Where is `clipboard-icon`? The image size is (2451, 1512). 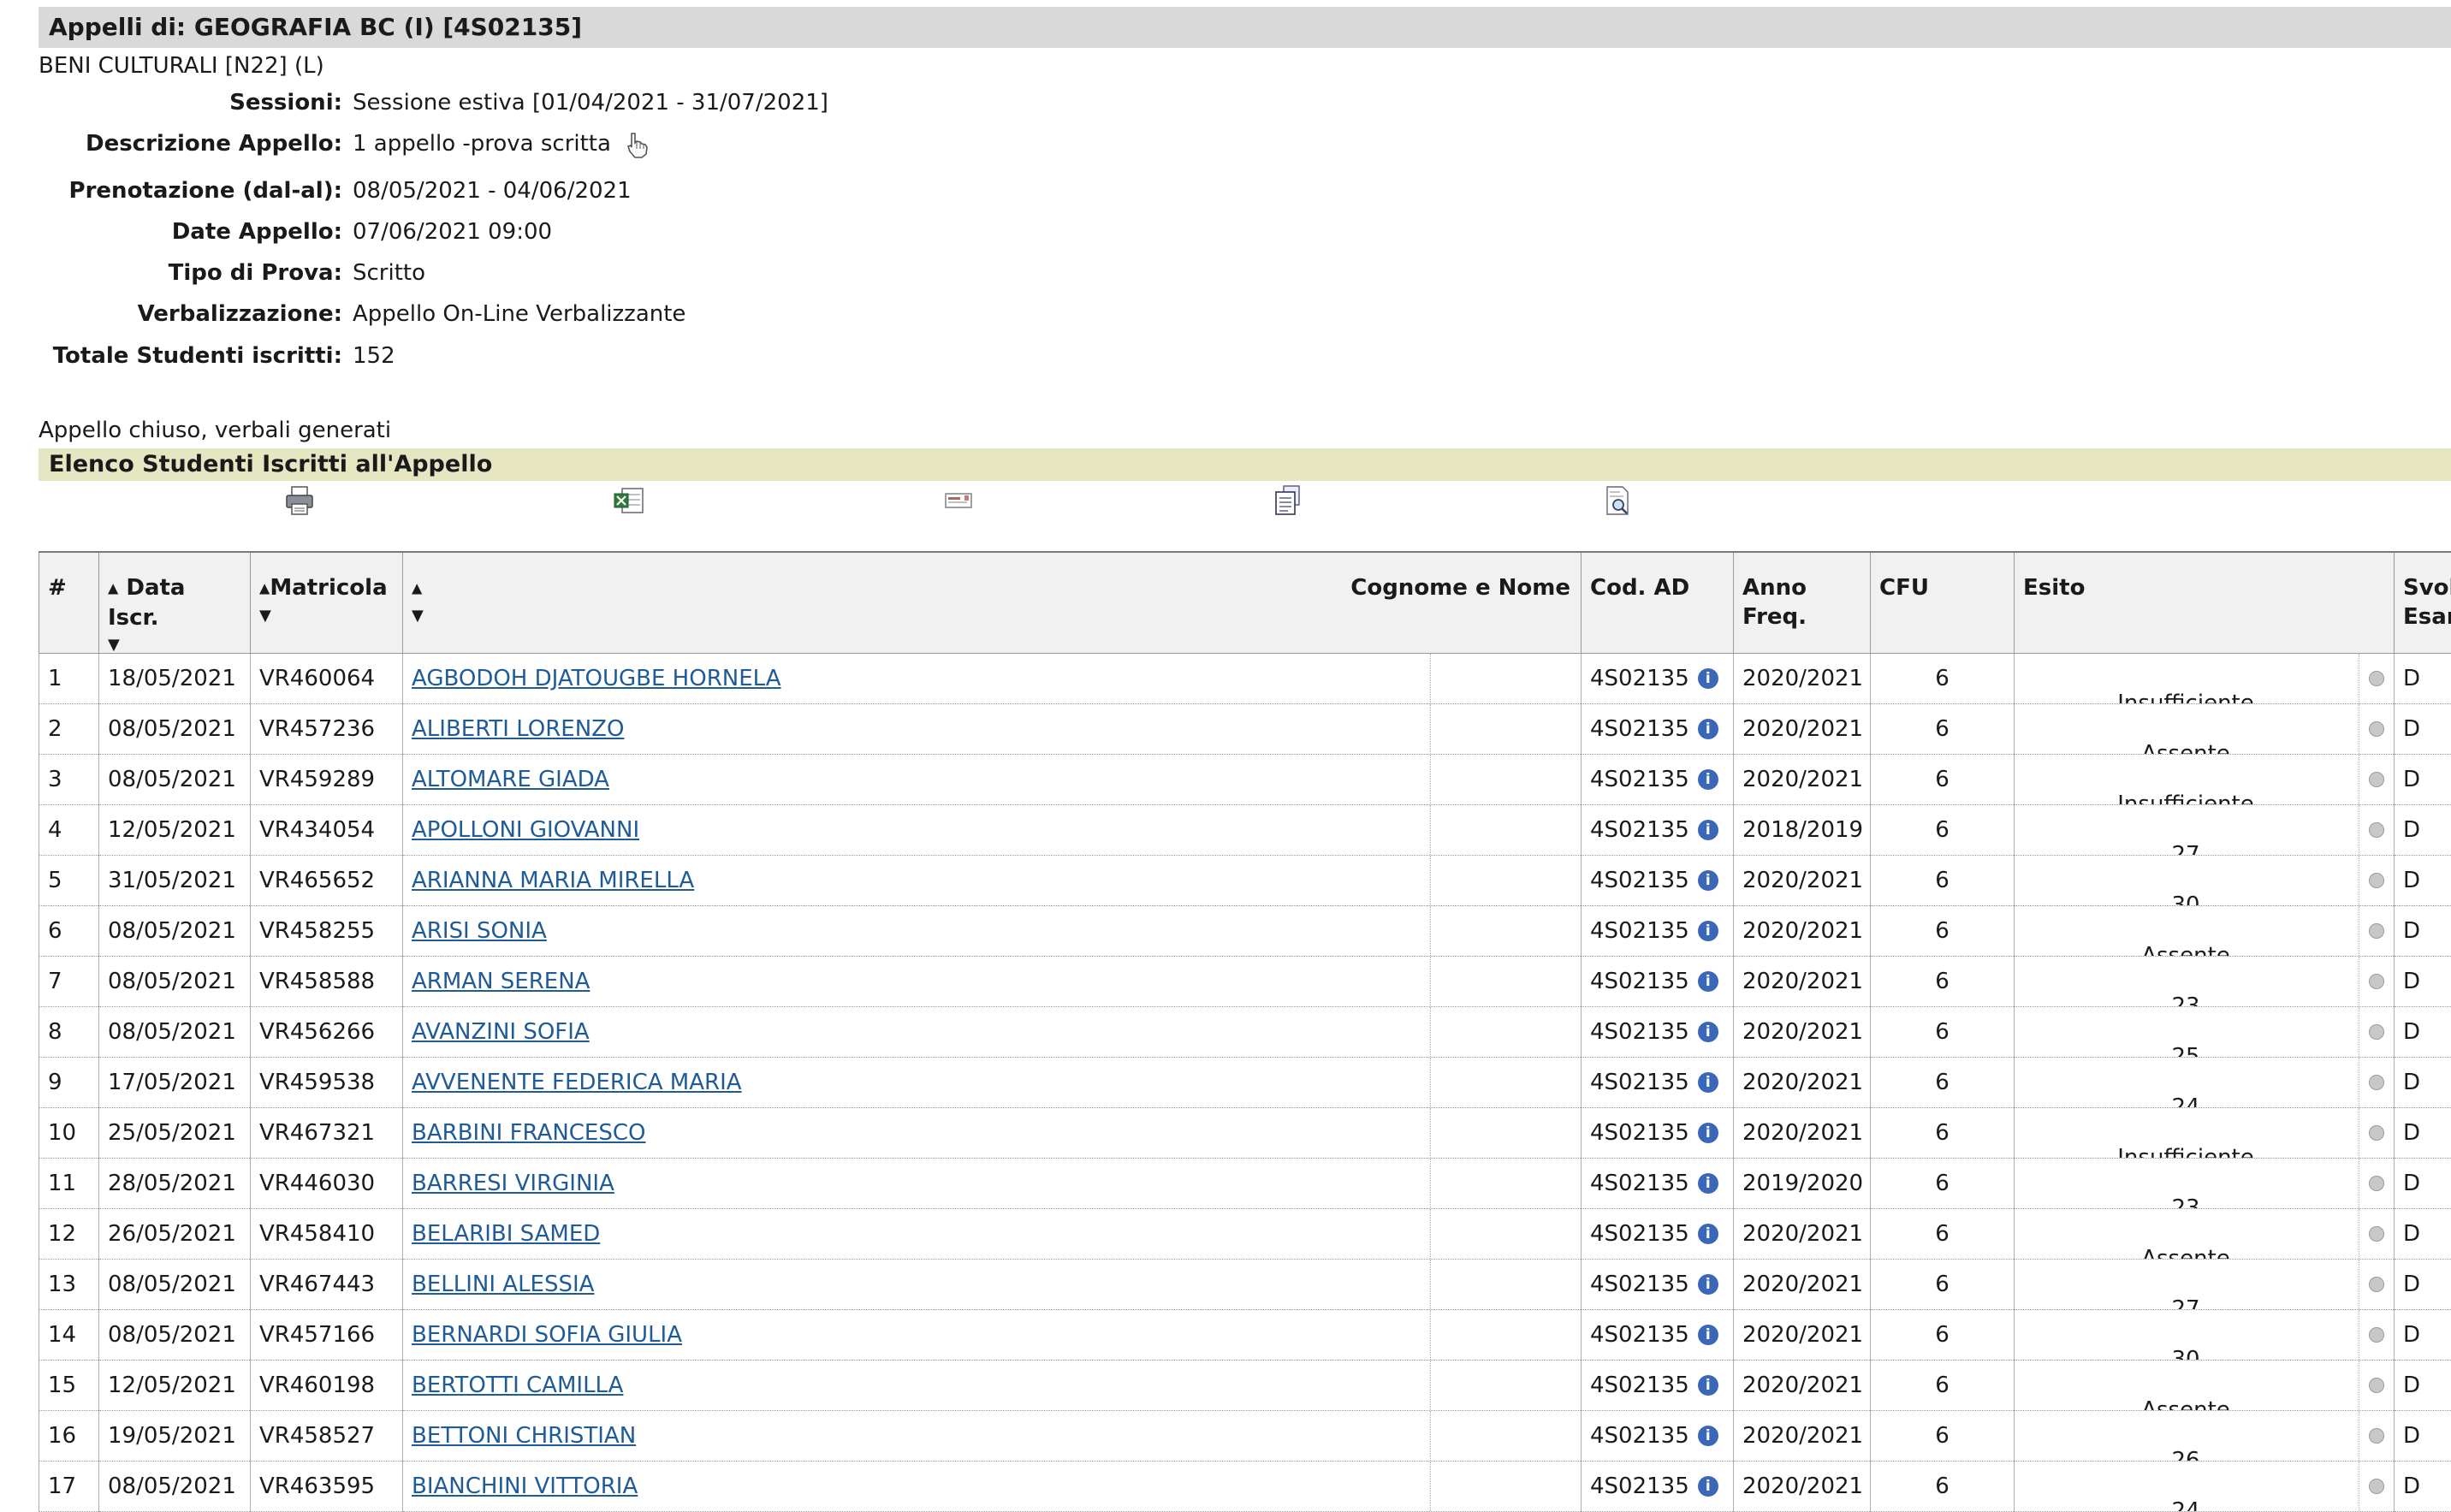
clipboard-icon is located at coordinates (1288, 501).